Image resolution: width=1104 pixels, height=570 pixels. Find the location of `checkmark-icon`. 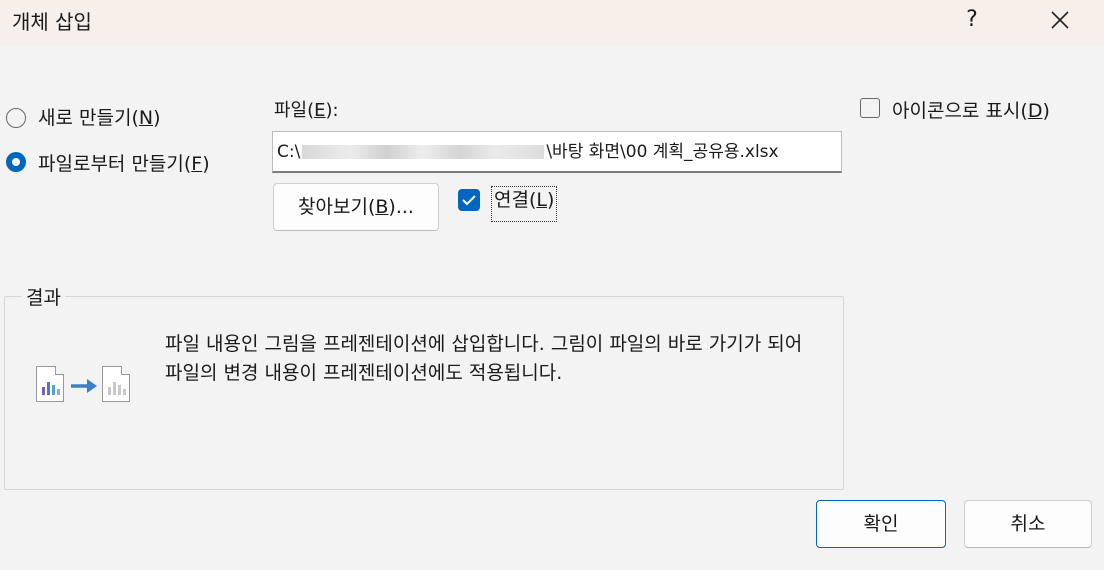

checkmark-icon is located at coordinates (469, 200).